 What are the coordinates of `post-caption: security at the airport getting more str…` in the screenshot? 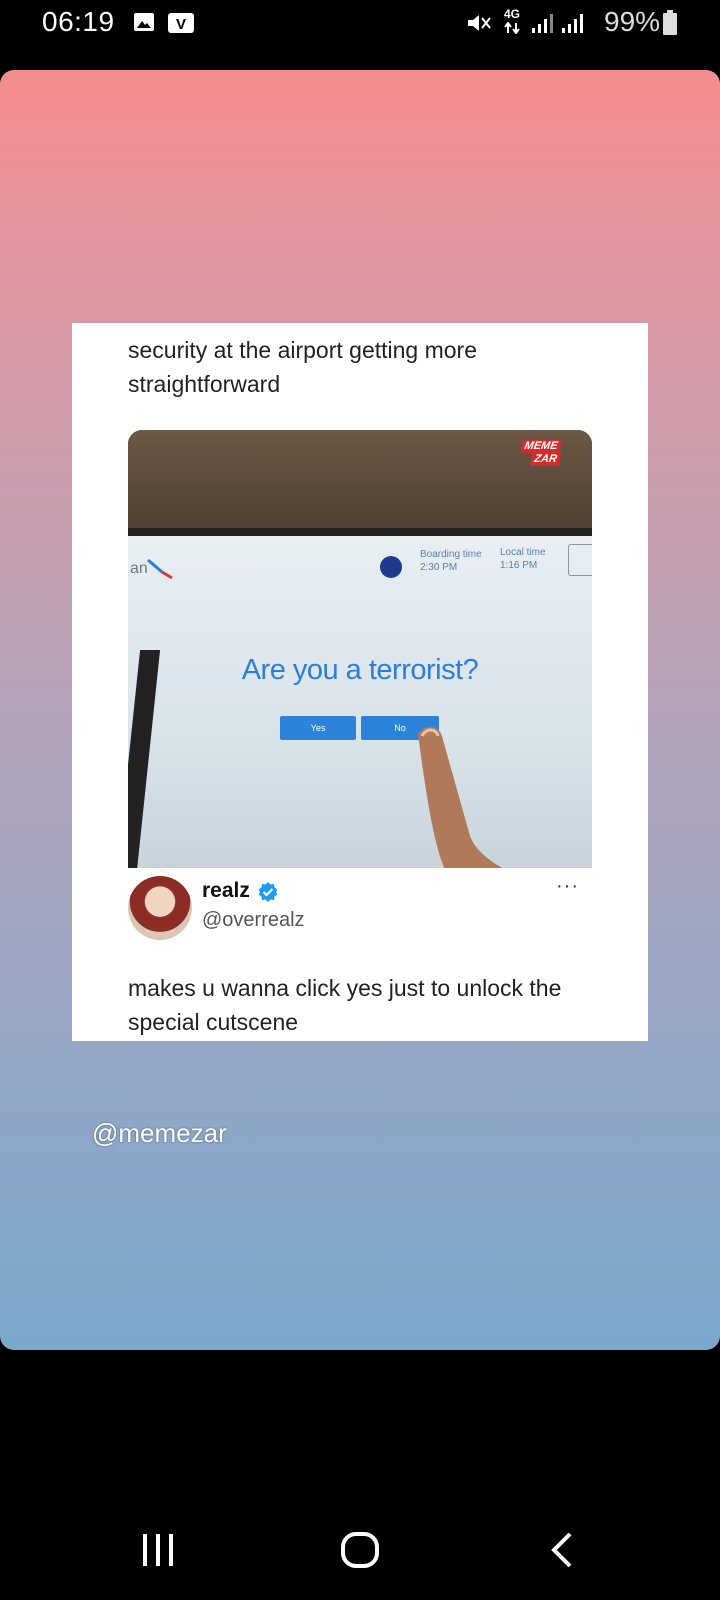 It's located at (302, 367).